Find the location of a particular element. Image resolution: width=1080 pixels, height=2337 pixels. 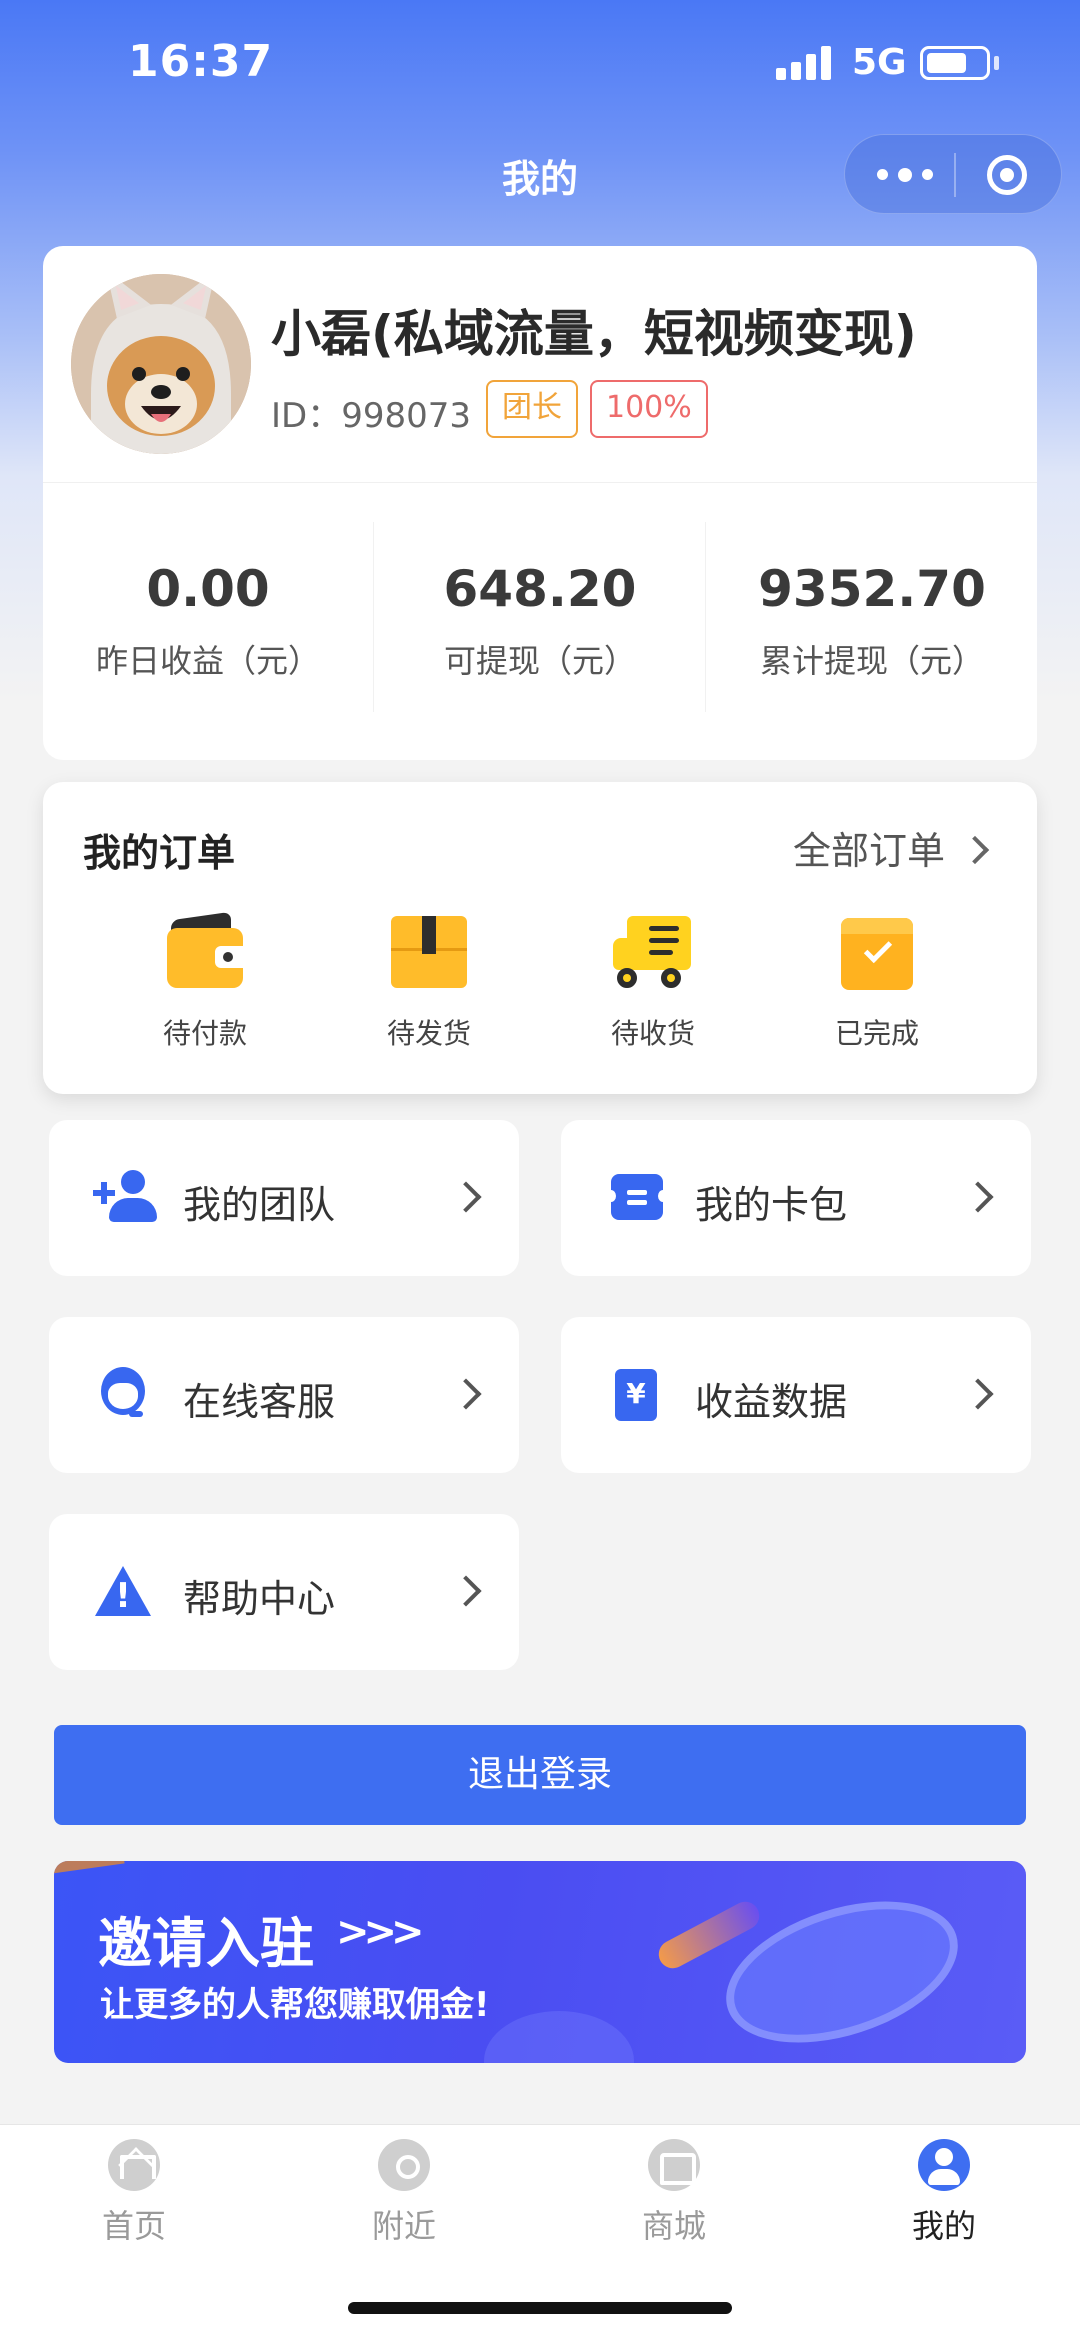

menu-label: 我的团队 is located at coordinates (259, 1205).